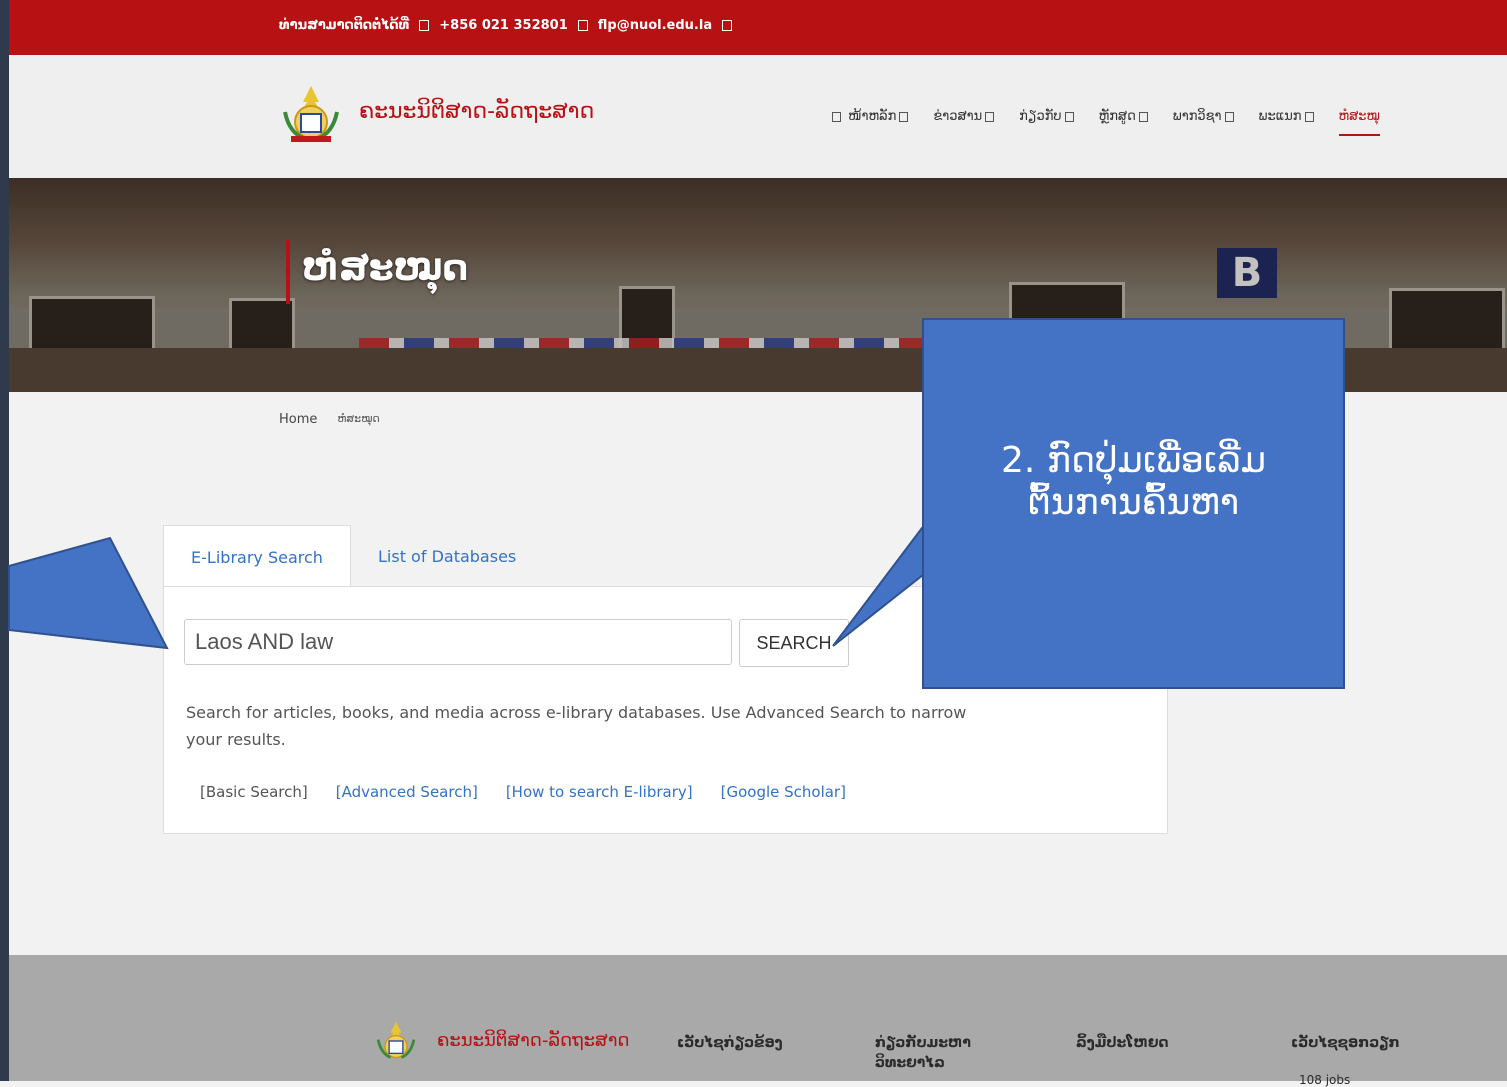 This screenshot has width=1507, height=1087. What do you see at coordinates (1280, 116) in the screenshot?
I see `nav-label: ພະແນກ` at bounding box center [1280, 116].